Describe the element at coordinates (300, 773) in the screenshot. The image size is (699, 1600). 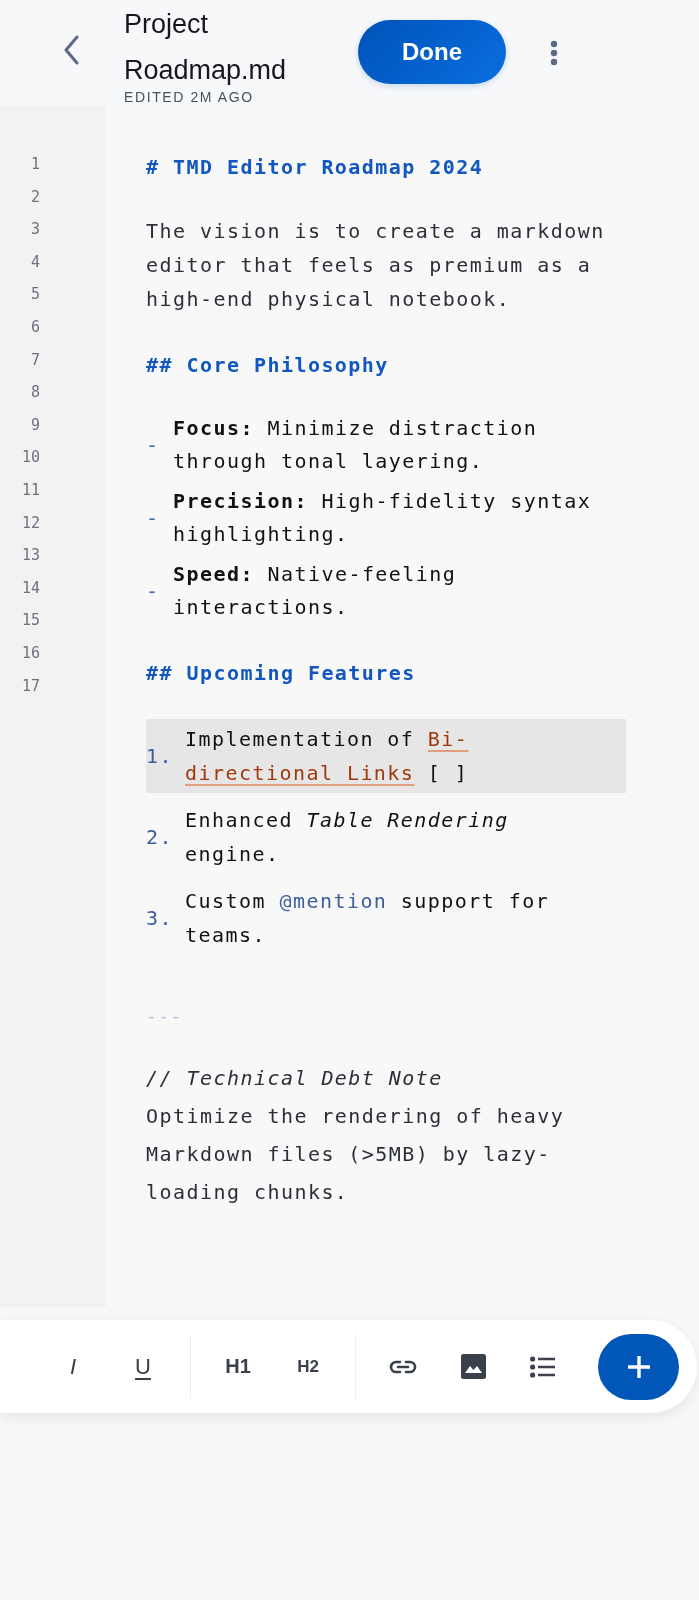
I see `wiki-link: directional Links` at that location.